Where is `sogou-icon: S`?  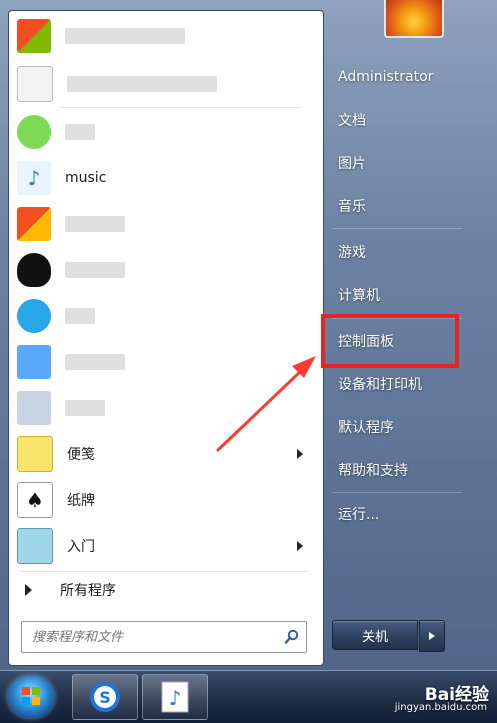
sogou-icon: S is located at coordinates (105, 697).